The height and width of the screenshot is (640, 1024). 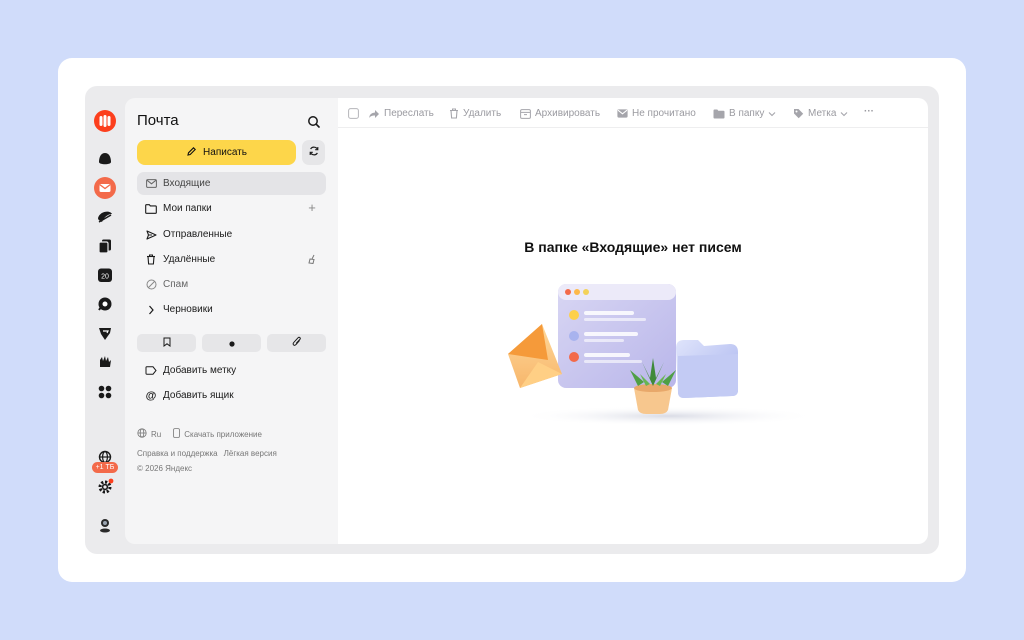 I want to click on lite-version-link: Лёгкая версия, so click(x=250, y=453).